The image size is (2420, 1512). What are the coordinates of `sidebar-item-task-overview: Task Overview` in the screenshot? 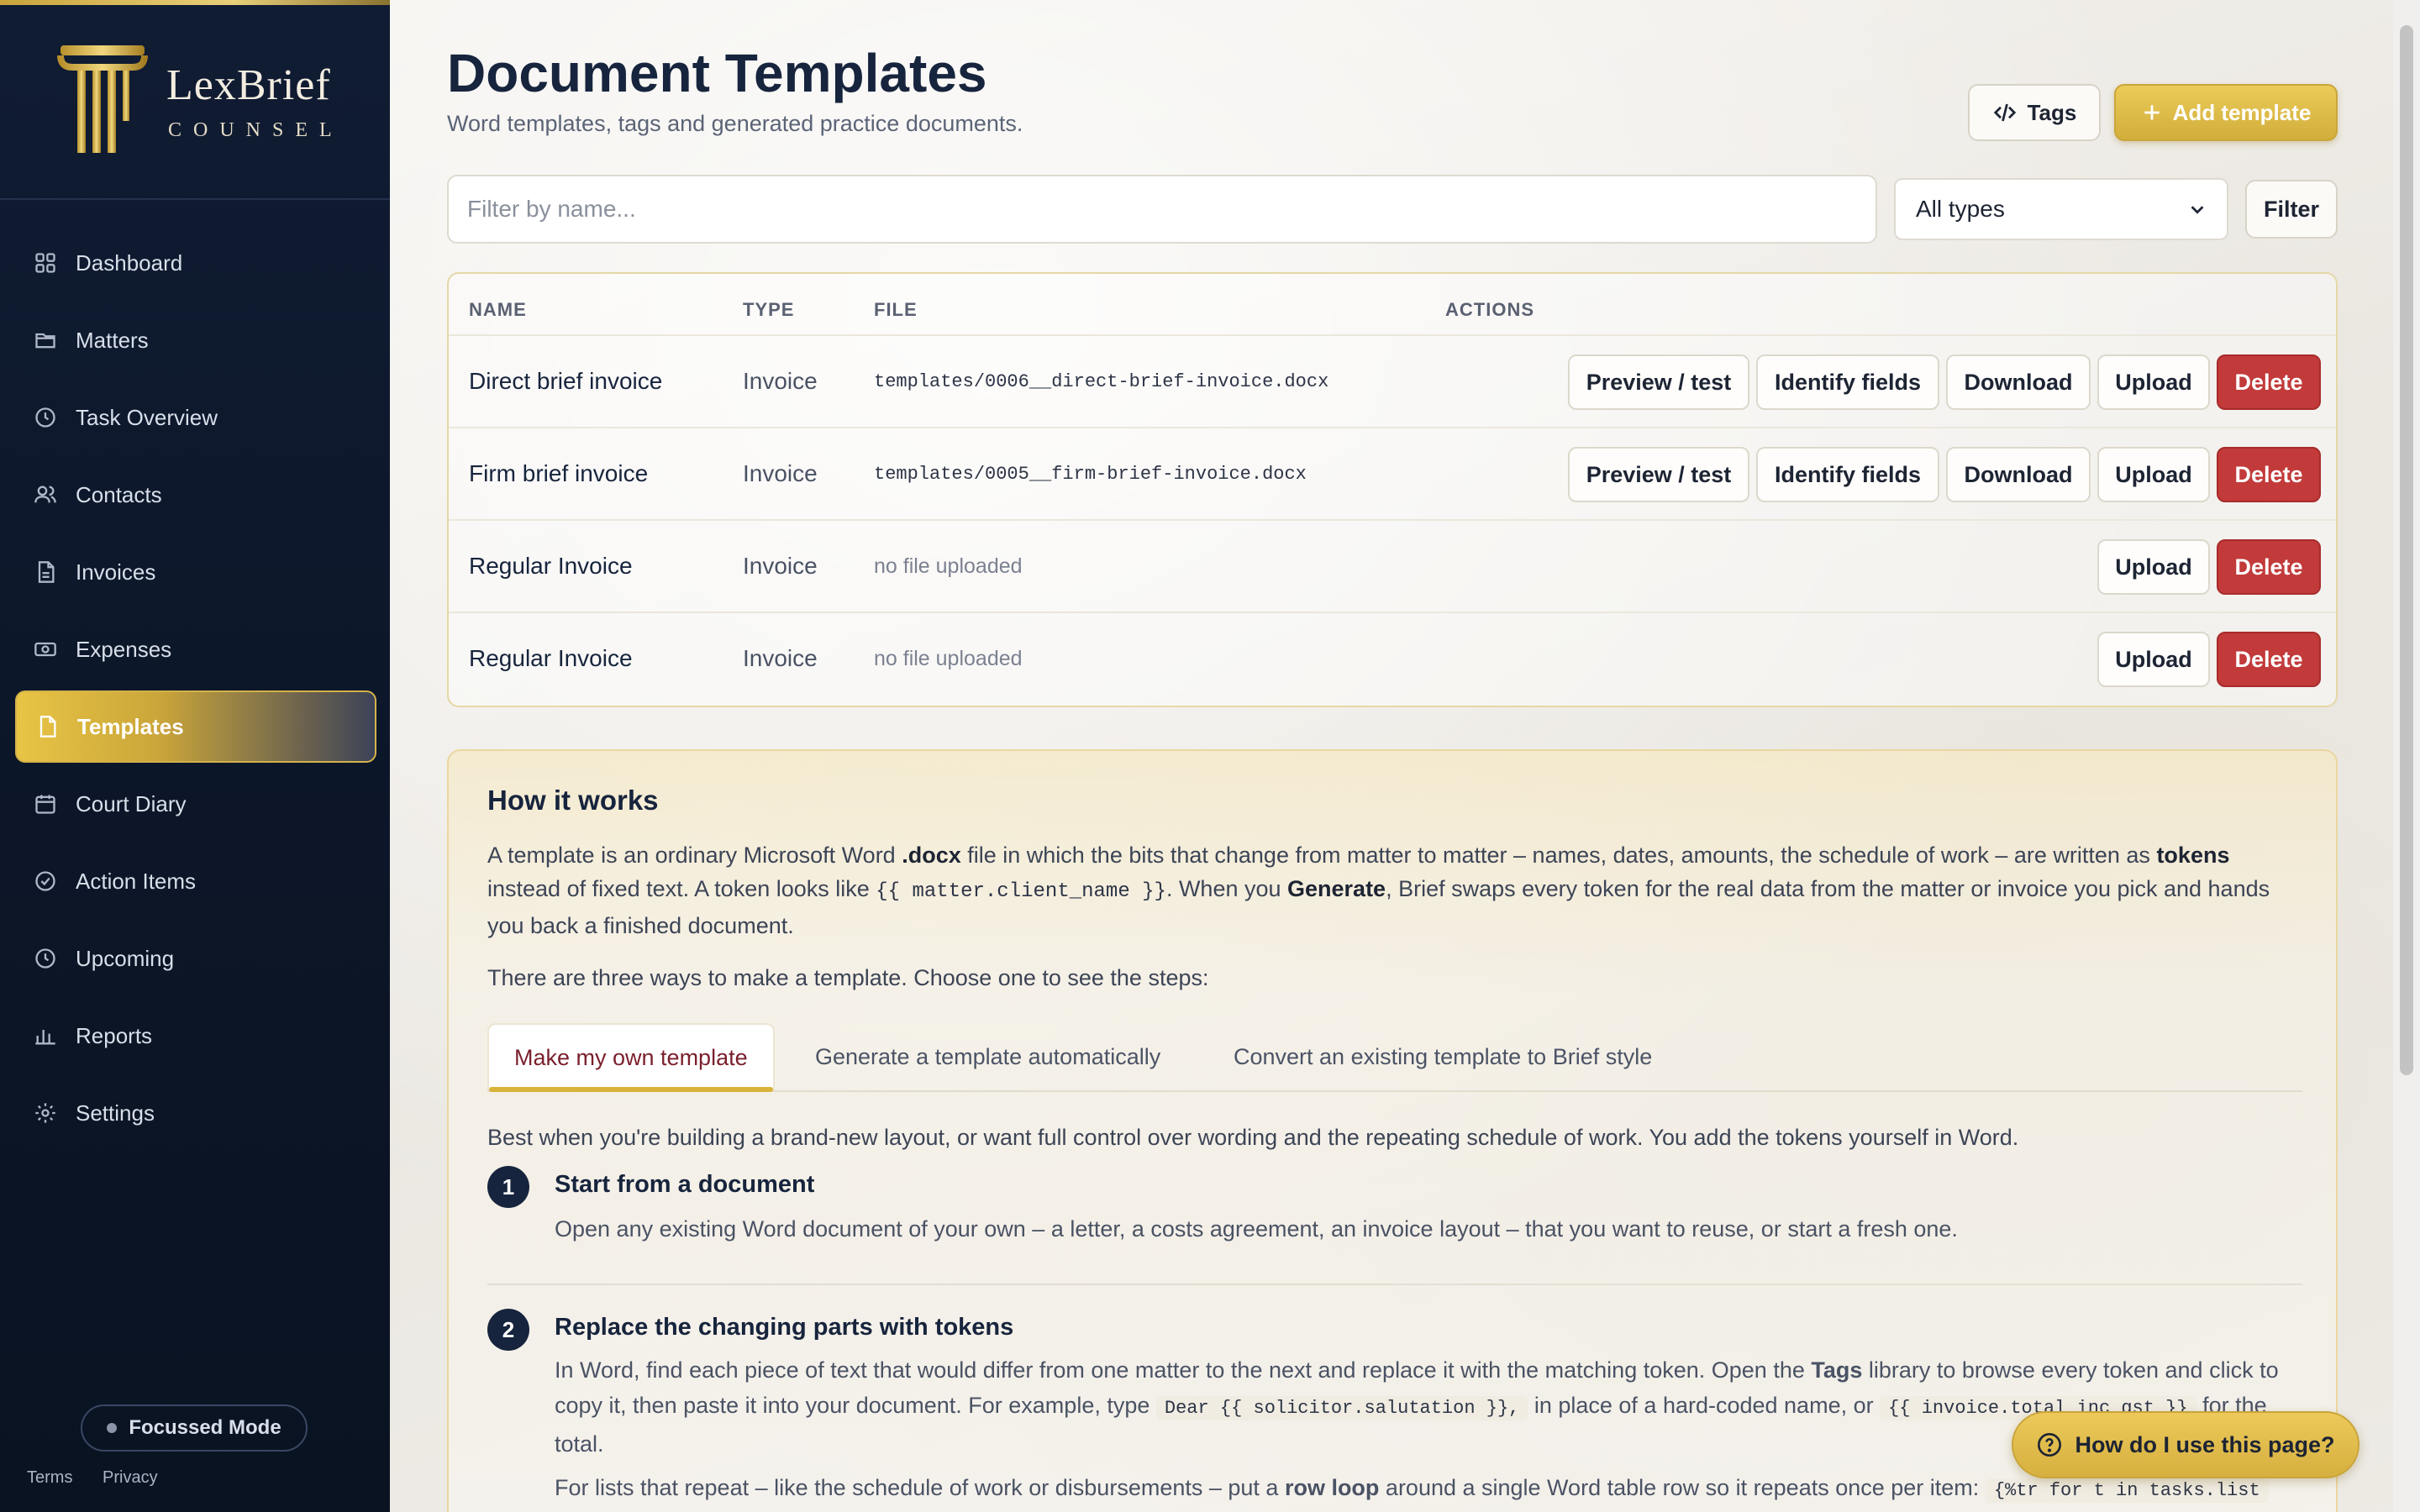 It's located at (195, 417).